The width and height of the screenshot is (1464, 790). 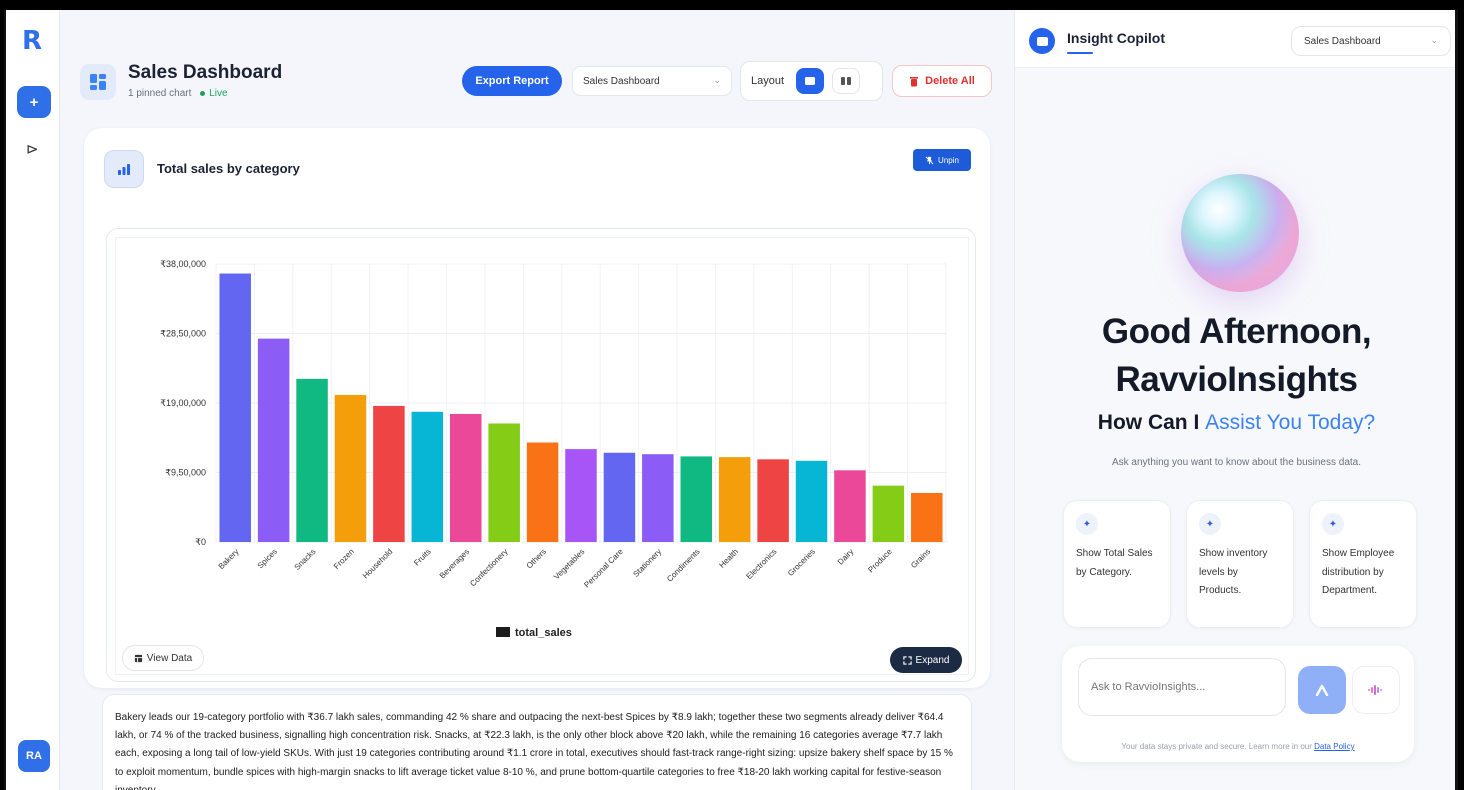 What do you see at coordinates (183, 334) in the screenshot?
I see `y-tick-label: ₹28,50,000` at bounding box center [183, 334].